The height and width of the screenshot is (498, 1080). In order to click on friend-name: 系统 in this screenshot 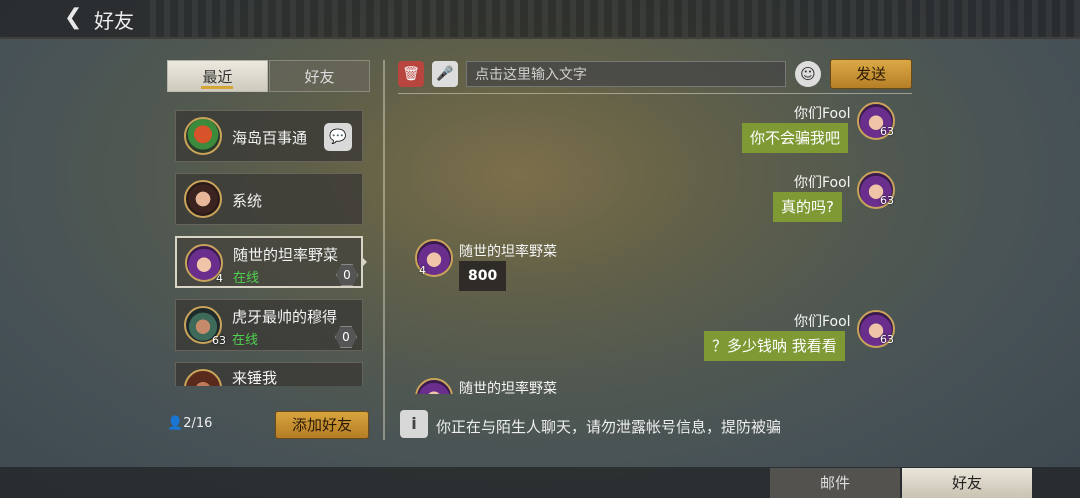, I will do `click(247, 201)`.